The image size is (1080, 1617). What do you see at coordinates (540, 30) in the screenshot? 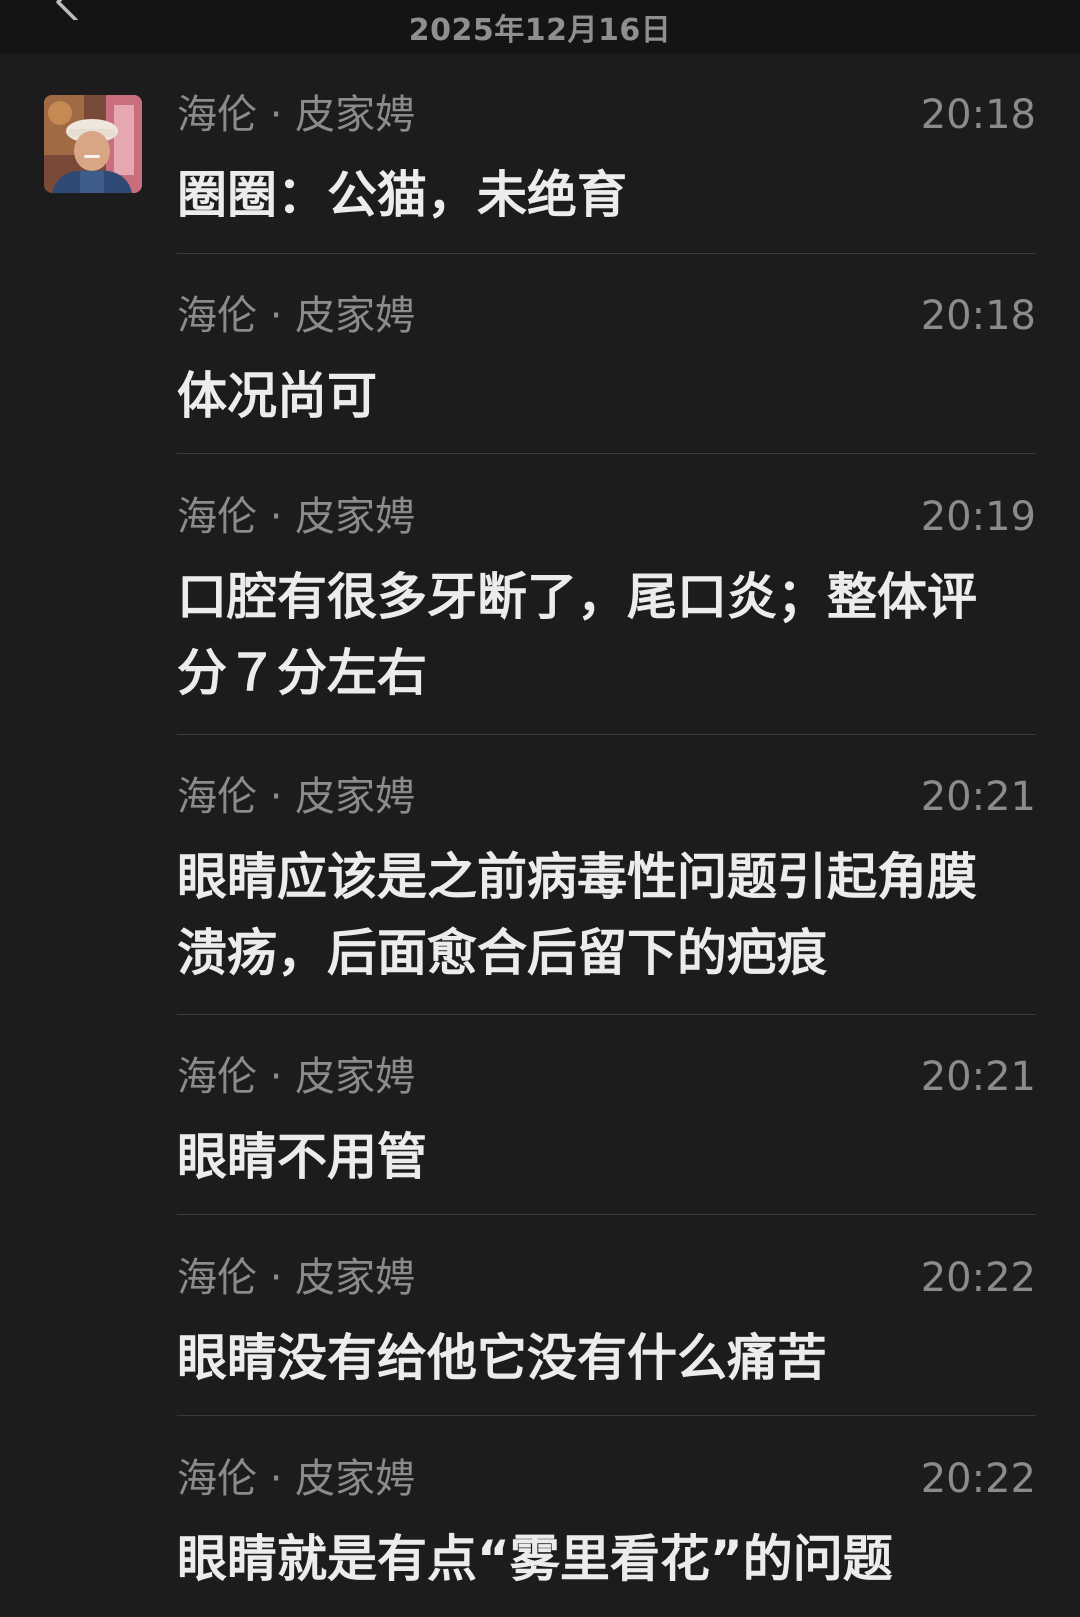
I see `date-header: 2025年12月16日` at bounding box center [540, 30].